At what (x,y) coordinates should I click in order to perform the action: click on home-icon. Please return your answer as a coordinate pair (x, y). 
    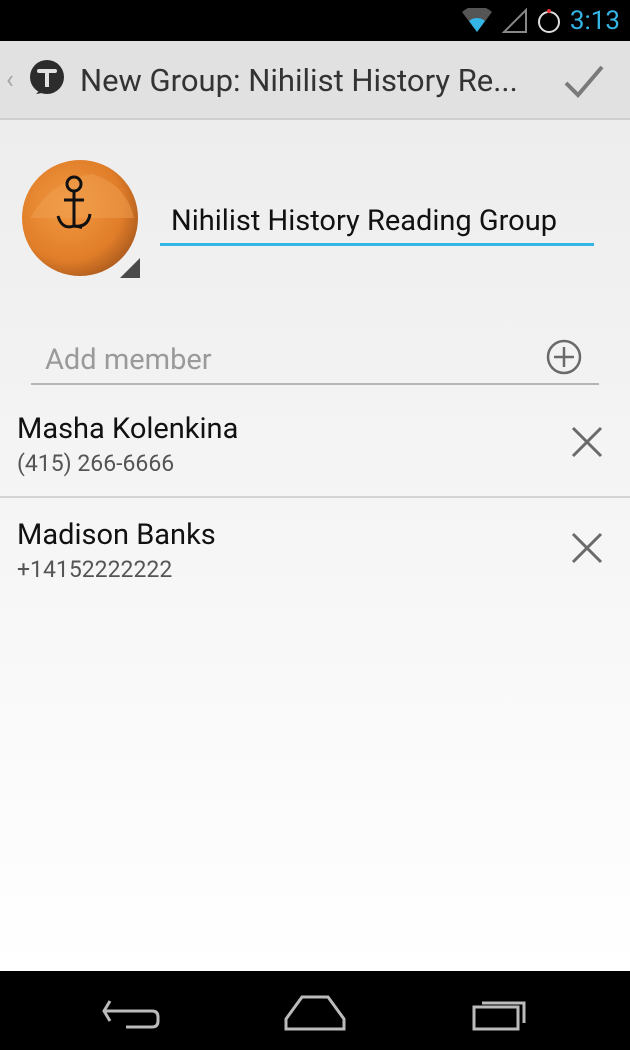
    Looking at the image, I should click on (315, 1011).